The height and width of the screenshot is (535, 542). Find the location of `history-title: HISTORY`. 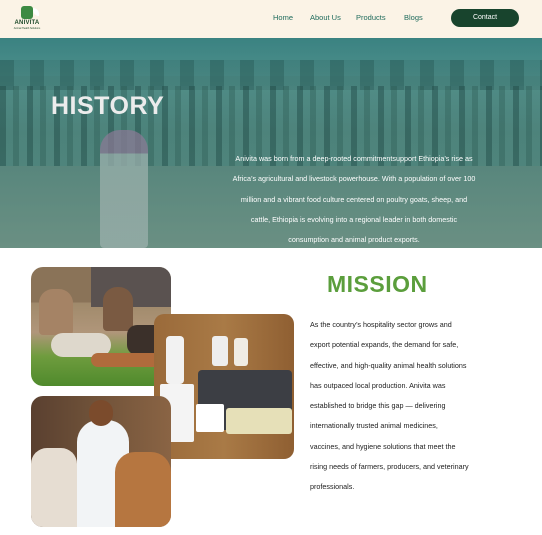

history-title: HISTORY is located at coordinates (108, 106).